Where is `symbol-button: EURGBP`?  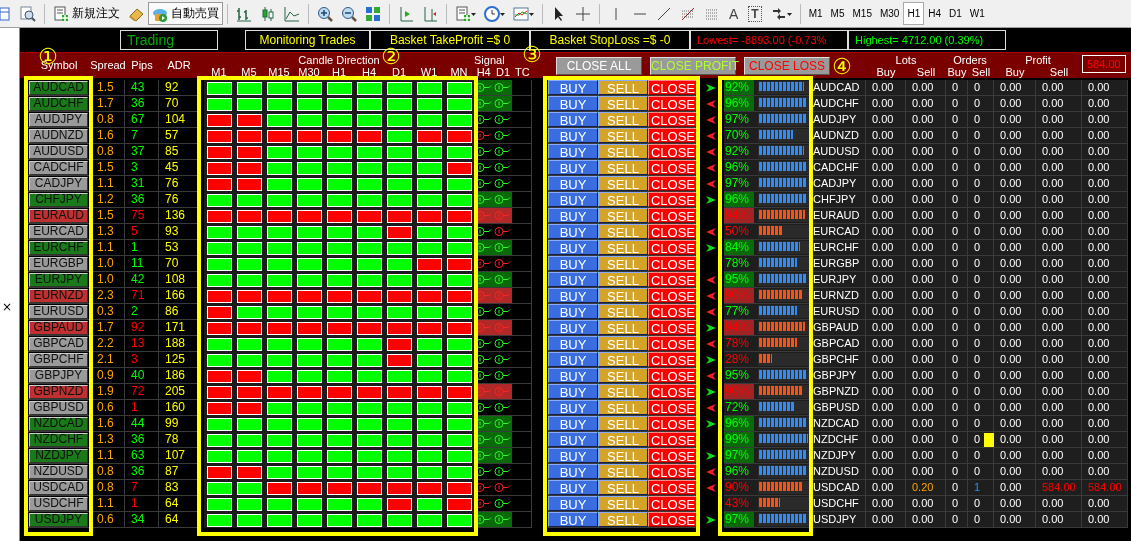 symbol-button: EURGBP is located at coordinates (58, 263).